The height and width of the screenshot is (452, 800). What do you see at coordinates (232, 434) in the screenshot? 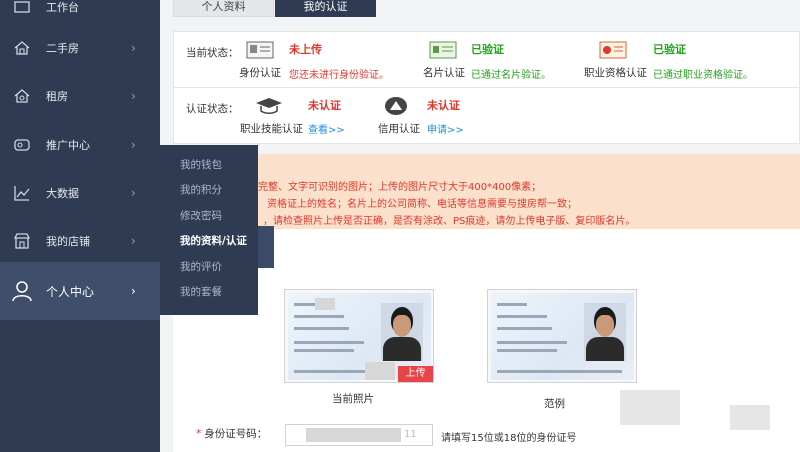
I see `id-number-label: * 身份证号码：` at bounding box center [232, 434].